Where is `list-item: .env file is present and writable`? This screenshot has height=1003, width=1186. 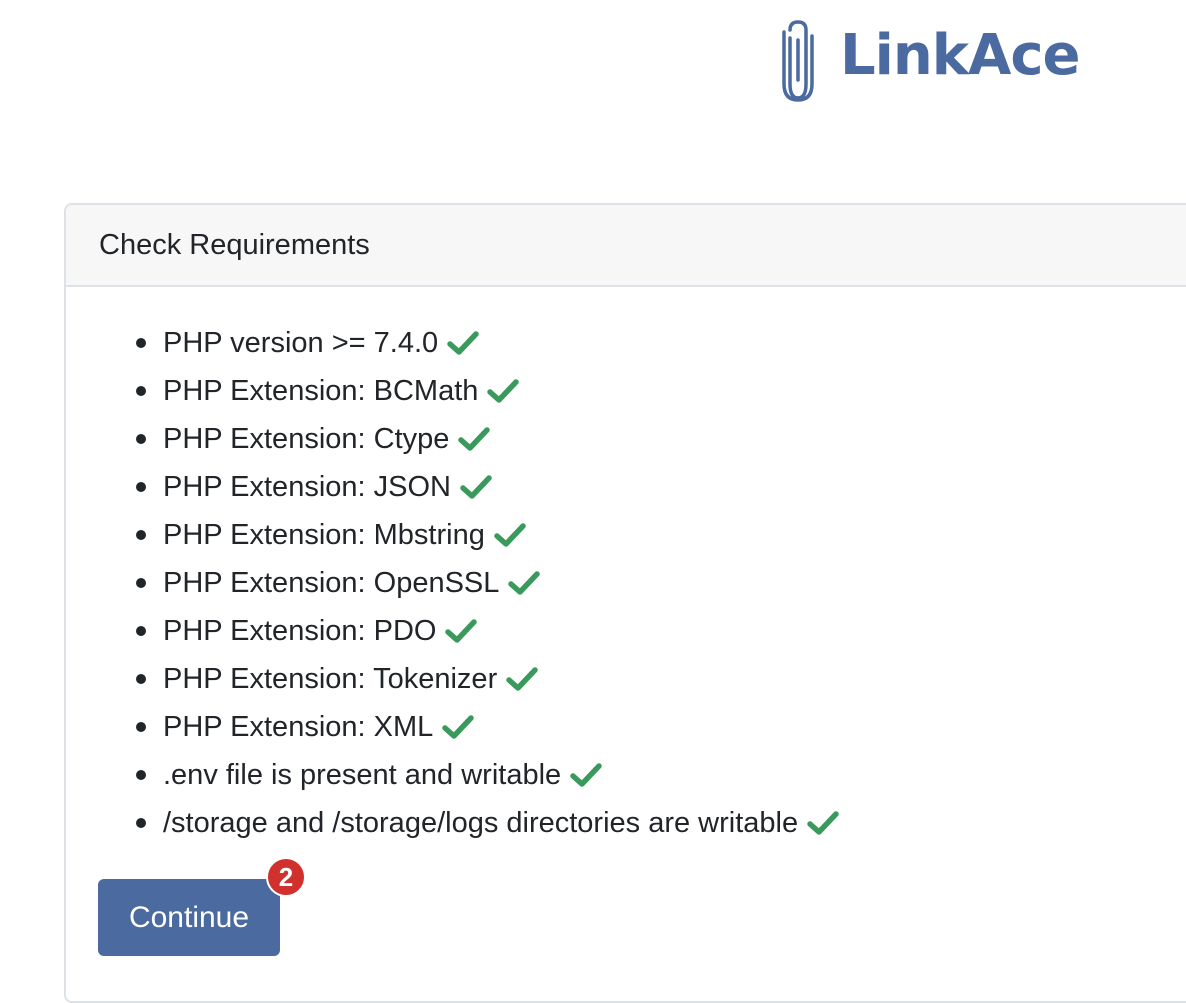 list-item: .env file is present and writable is located at coordinates (486, 775).